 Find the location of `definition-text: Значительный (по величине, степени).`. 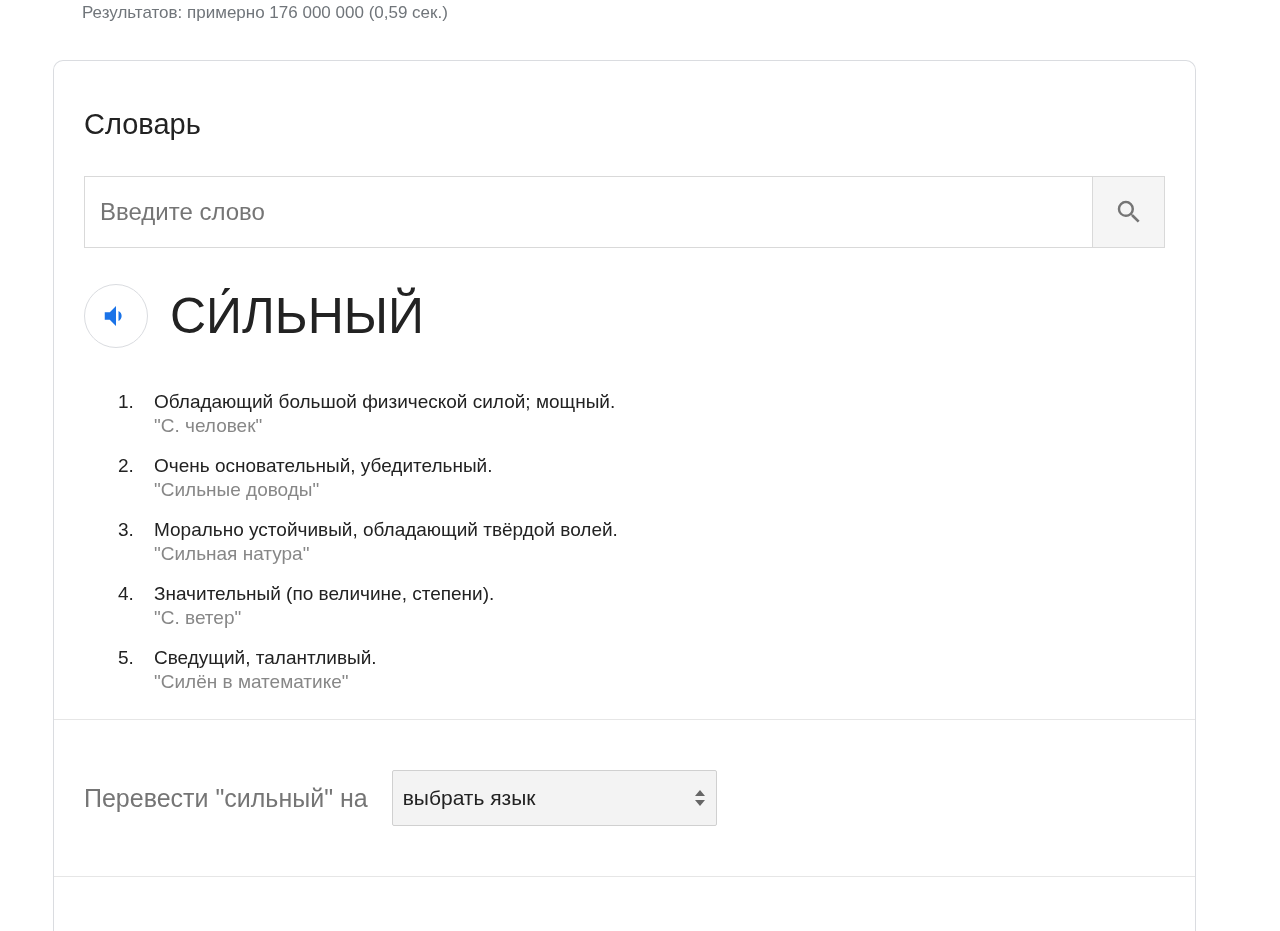

definition-text: Значительный (по величине, степени). is located at coordinates (324, 594).